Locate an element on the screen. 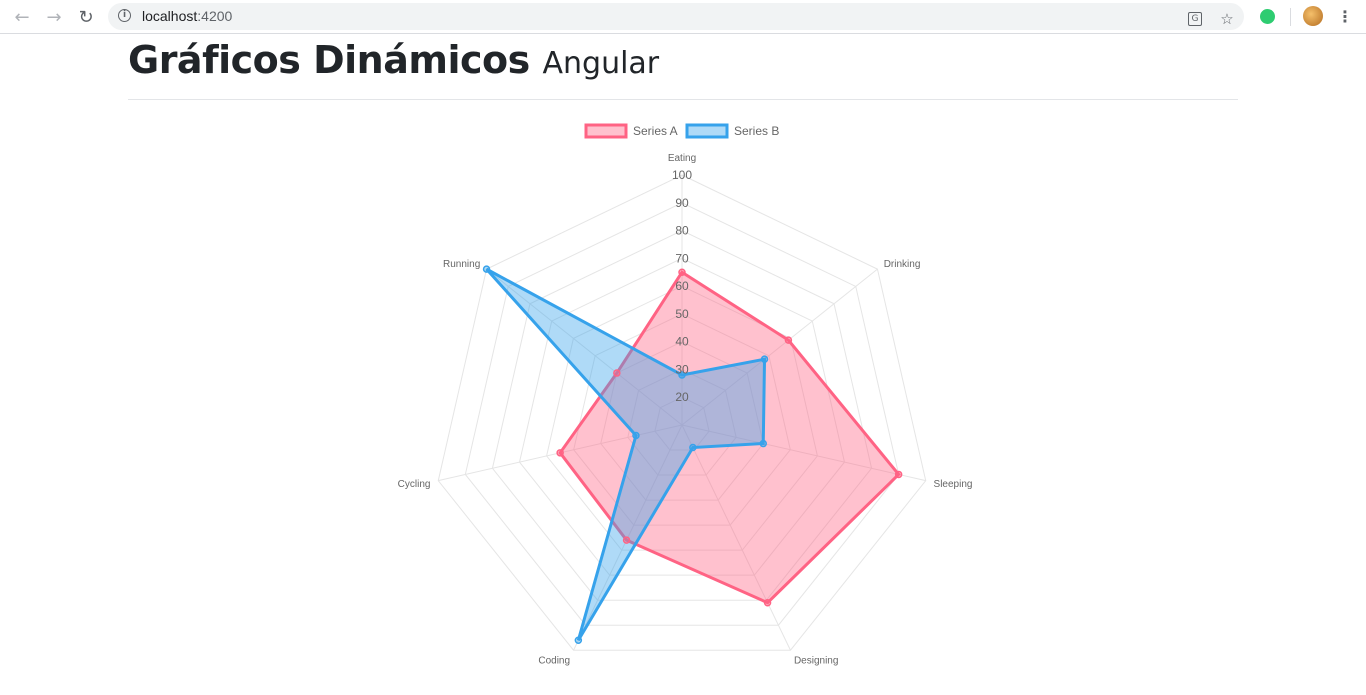 The height and width of the screenshot is (695, 1366). axis-label-cycling: Cycling is located at coordinates (414, 484).